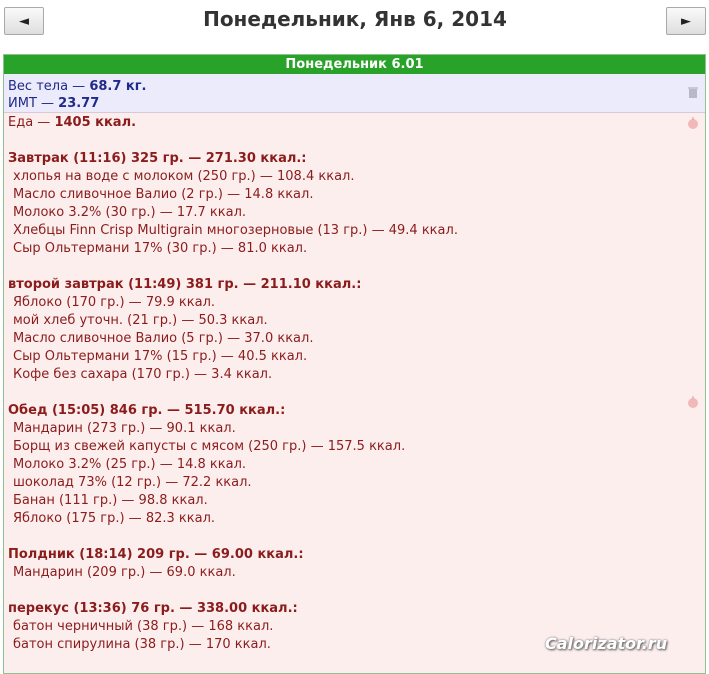  I want to click on weight-label: Вес тела —, so click(49, 86).